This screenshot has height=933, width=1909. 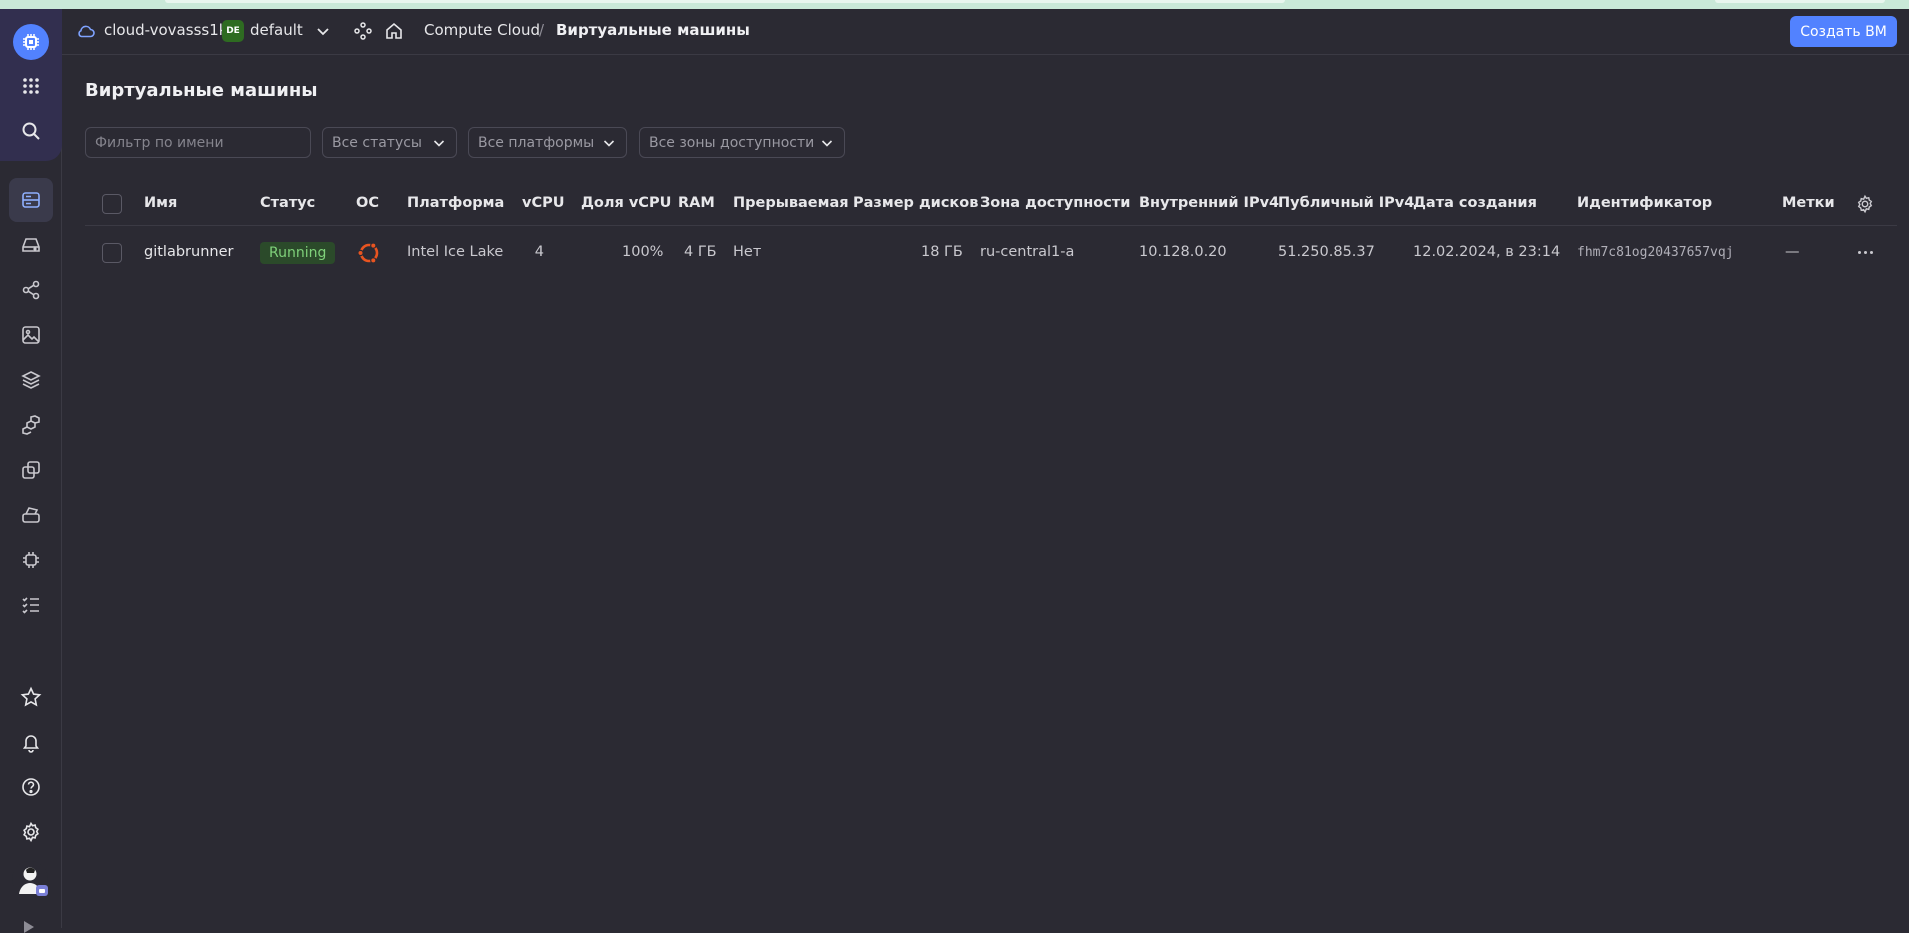 What do you see at coordinates (1475, 203) in the screenshot?
I see `column-header-created: Дата создания` at bounding box center [1475, 203].